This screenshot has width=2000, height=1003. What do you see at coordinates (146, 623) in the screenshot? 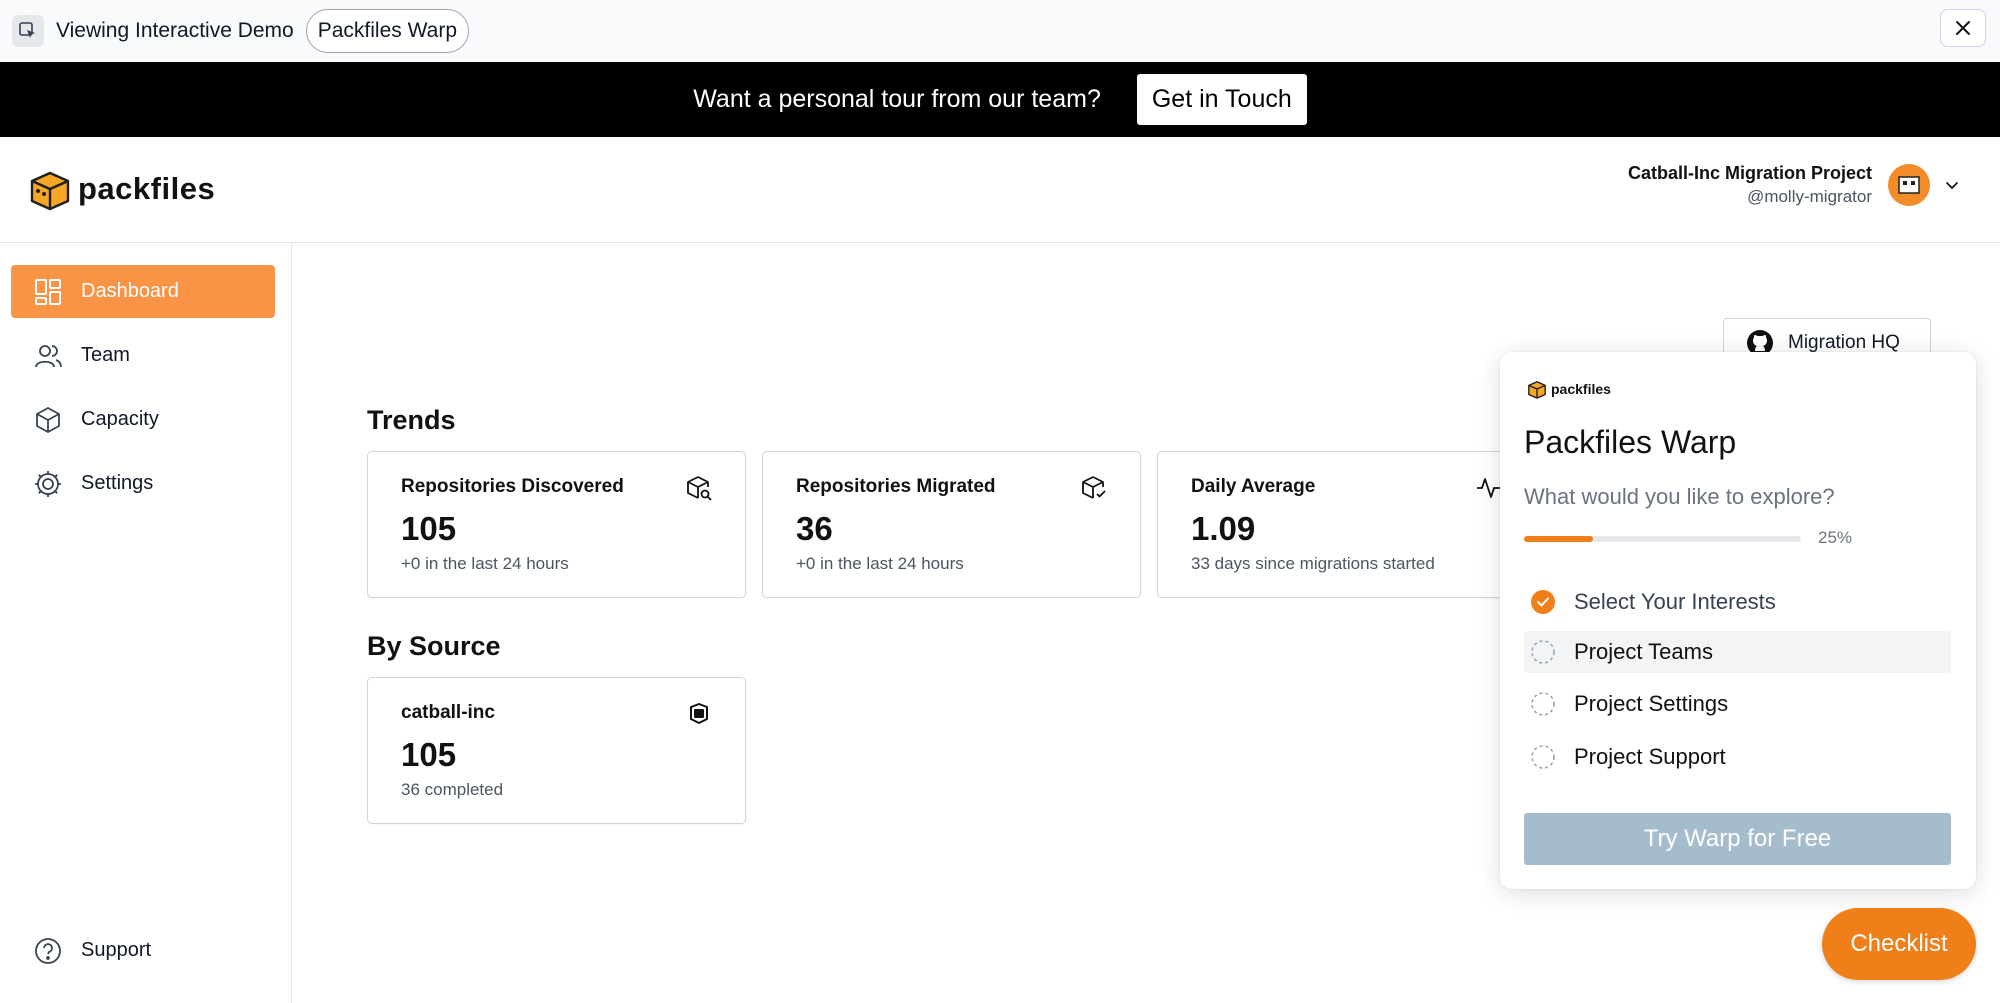
I see `sidebar: Dashboard Team Capacity Settings Support` at bounding box center [146, 623].